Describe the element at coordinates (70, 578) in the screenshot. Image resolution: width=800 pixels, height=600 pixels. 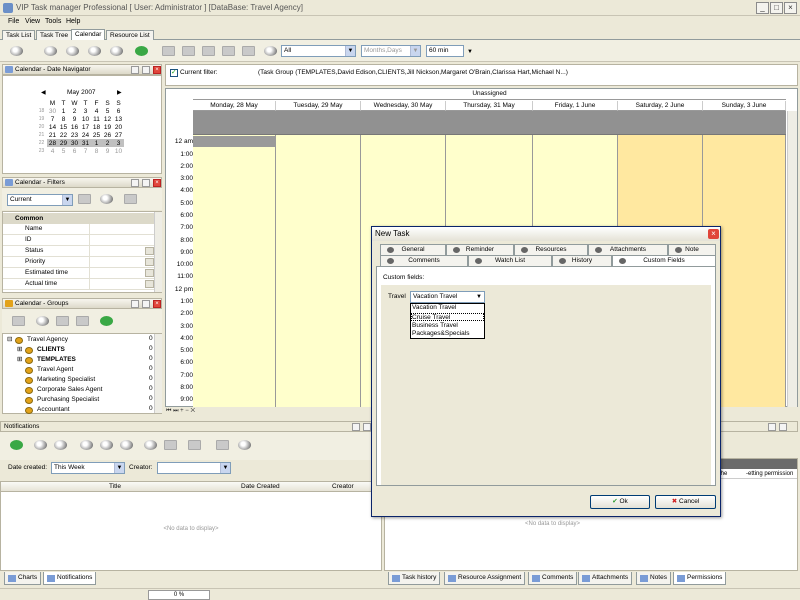
I see `tab-notifications: Notifications` at that location.